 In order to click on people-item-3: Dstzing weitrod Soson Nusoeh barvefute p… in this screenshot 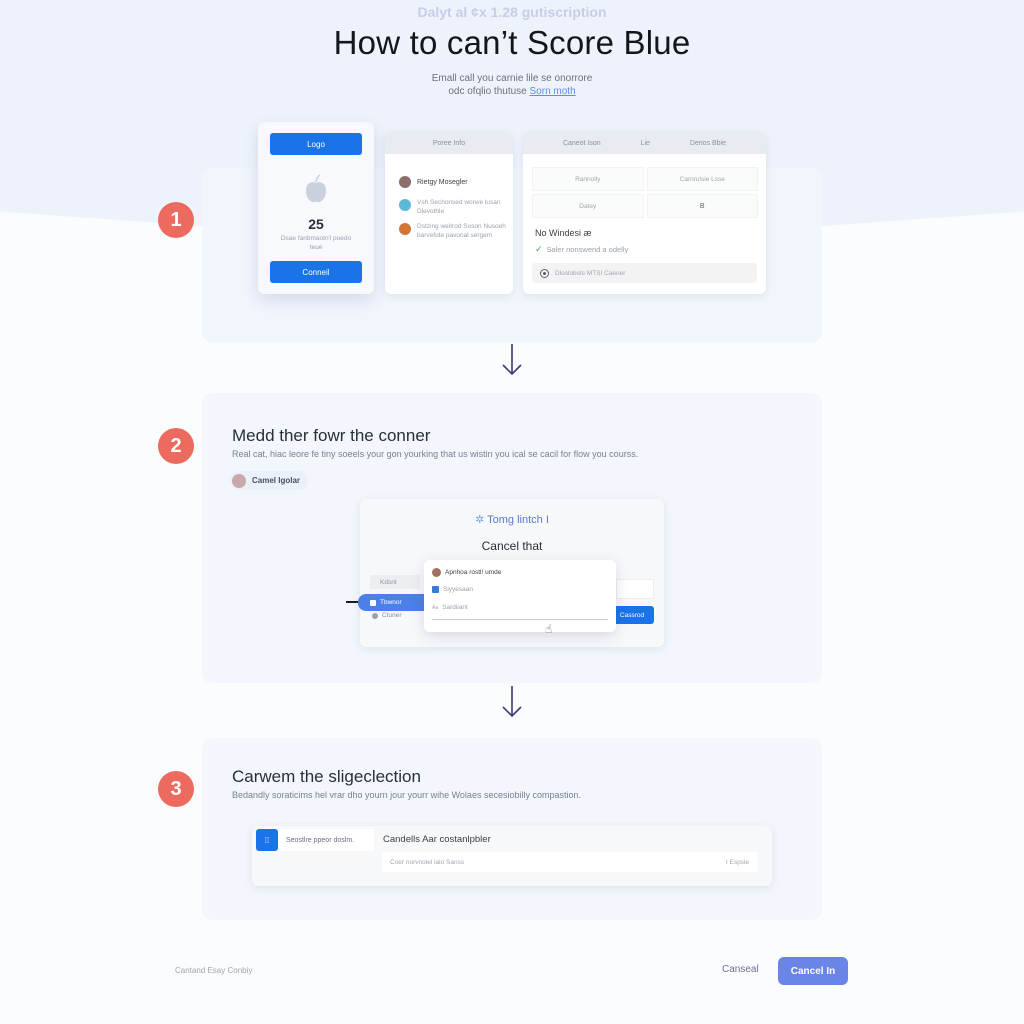, I will do `click(453, 231)`.